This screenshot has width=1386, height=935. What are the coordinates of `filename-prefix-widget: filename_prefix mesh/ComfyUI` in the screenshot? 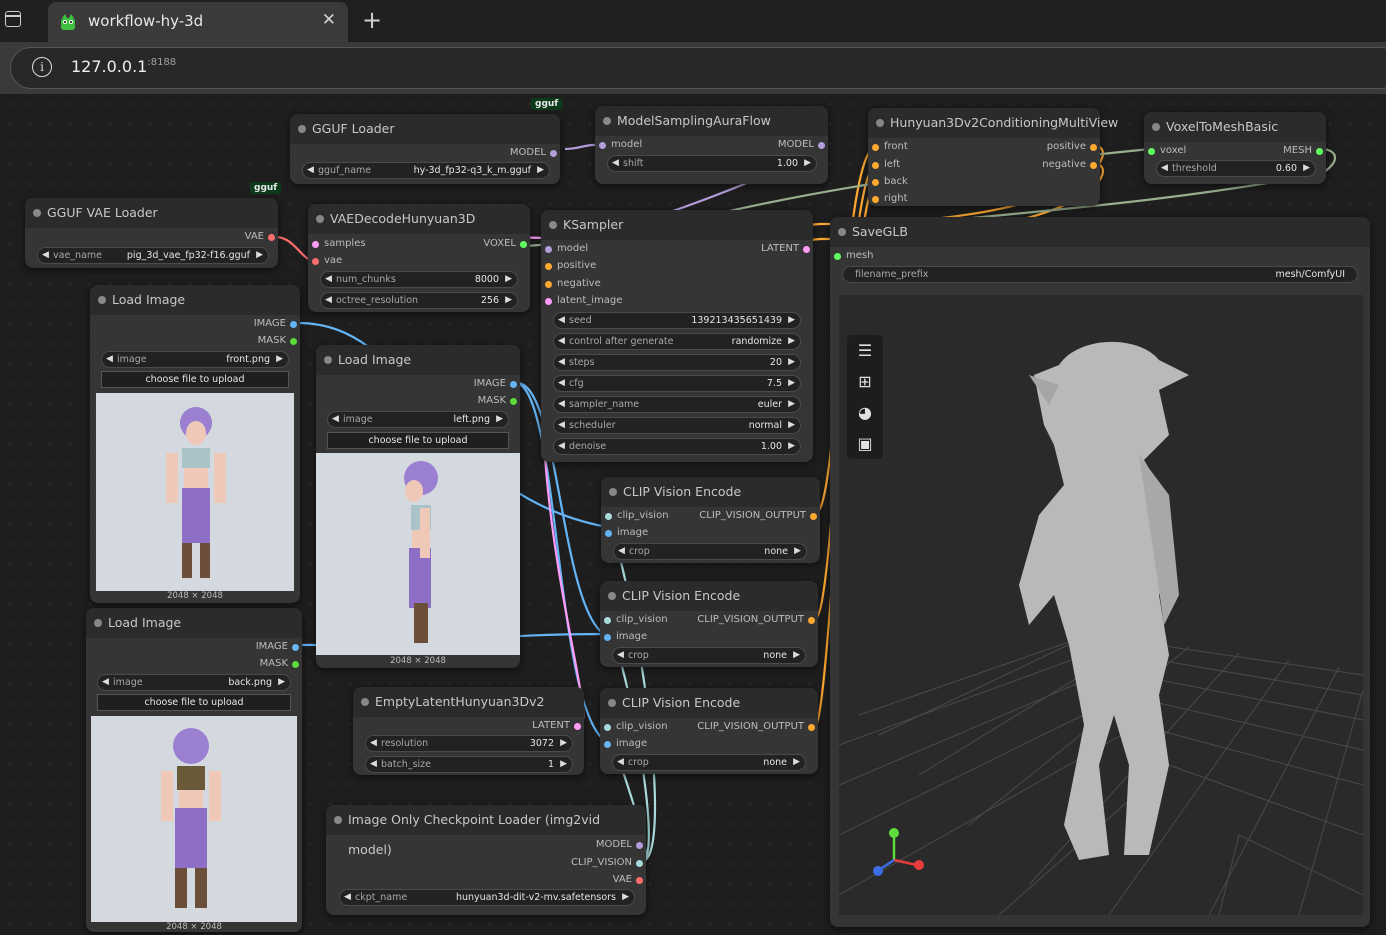 It's located at (1100, 274).